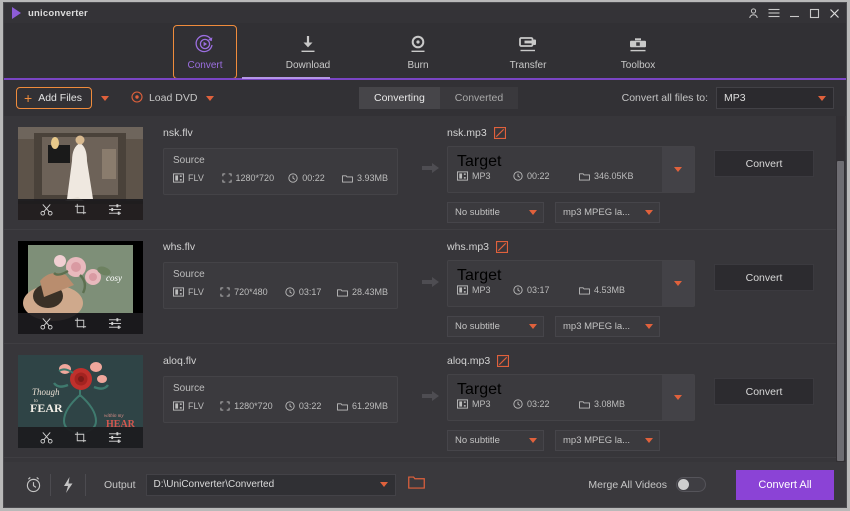 The height and width of the screenshot is (511, 850). What do you see at coordinates (814, 13) in the screenshot?
I see `maximize-icon` at bounding box center [814, 13].